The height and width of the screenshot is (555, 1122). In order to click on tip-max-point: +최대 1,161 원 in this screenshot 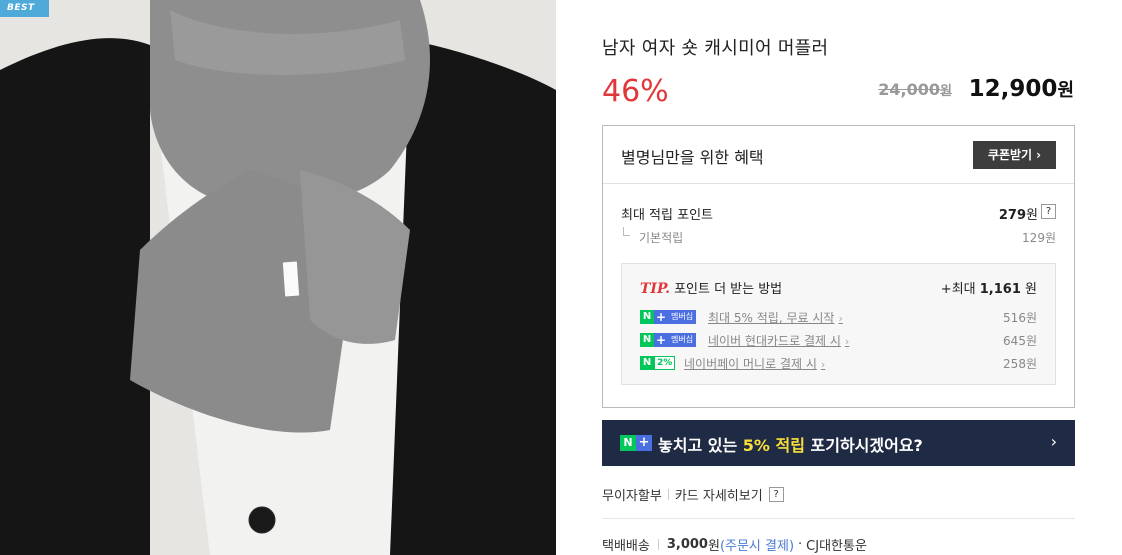, I will do `click(989, 287)`.